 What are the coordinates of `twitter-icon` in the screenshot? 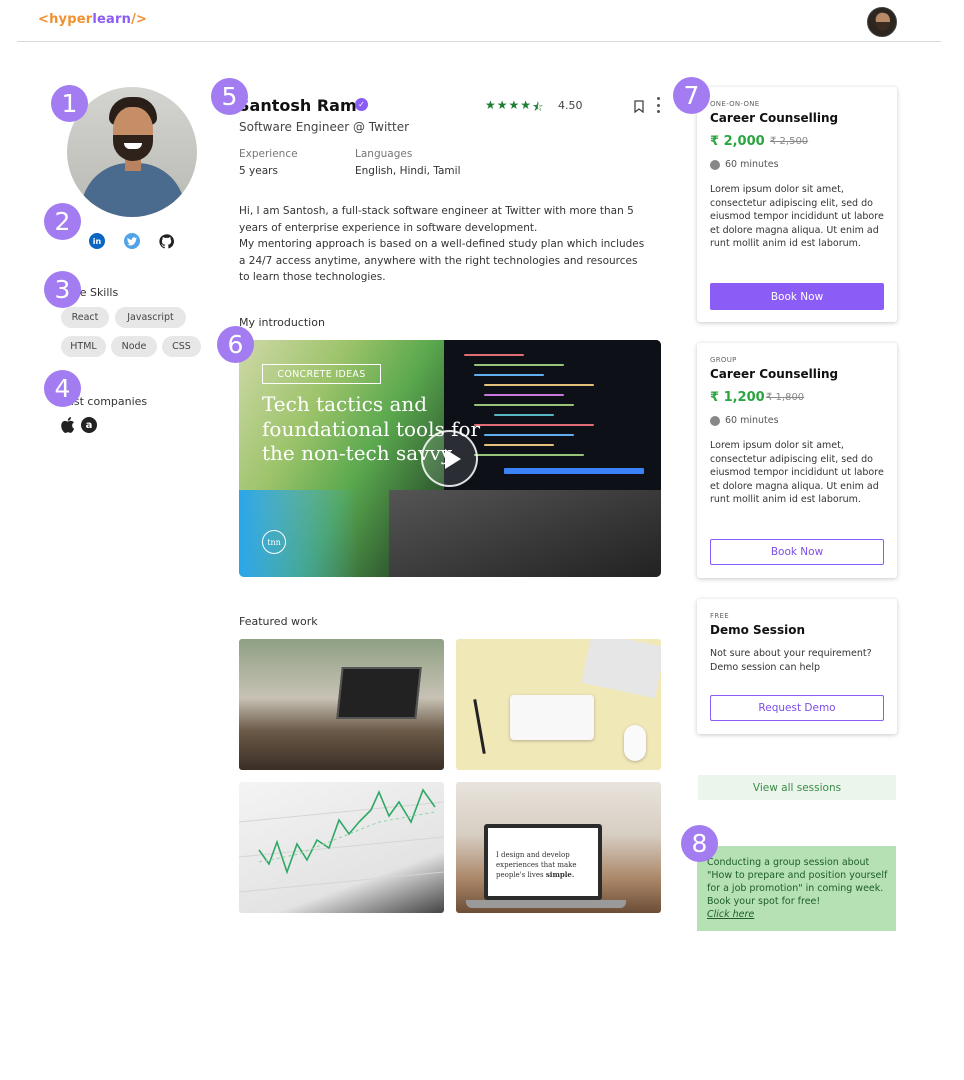 It's located at (132, 241).